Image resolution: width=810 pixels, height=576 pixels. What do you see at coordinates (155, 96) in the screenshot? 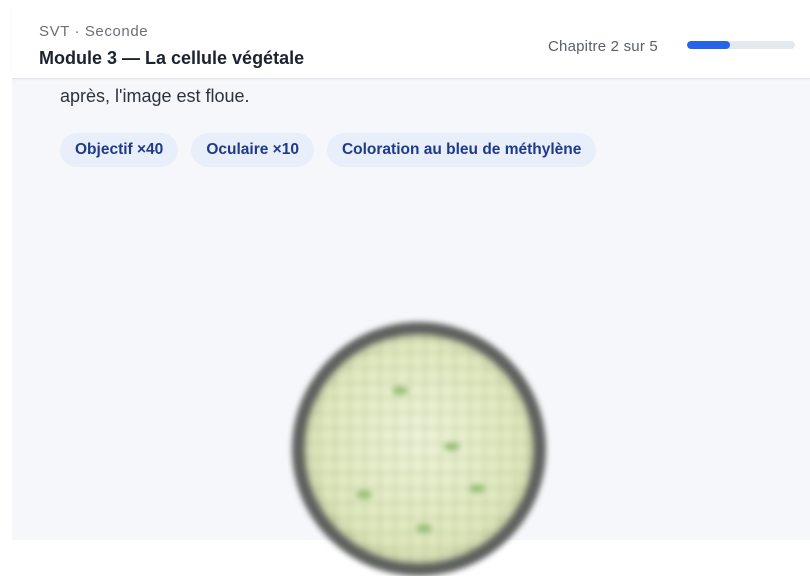
I see `lesson-text: après, l'image est floue.` at bounding box center [155, 96].